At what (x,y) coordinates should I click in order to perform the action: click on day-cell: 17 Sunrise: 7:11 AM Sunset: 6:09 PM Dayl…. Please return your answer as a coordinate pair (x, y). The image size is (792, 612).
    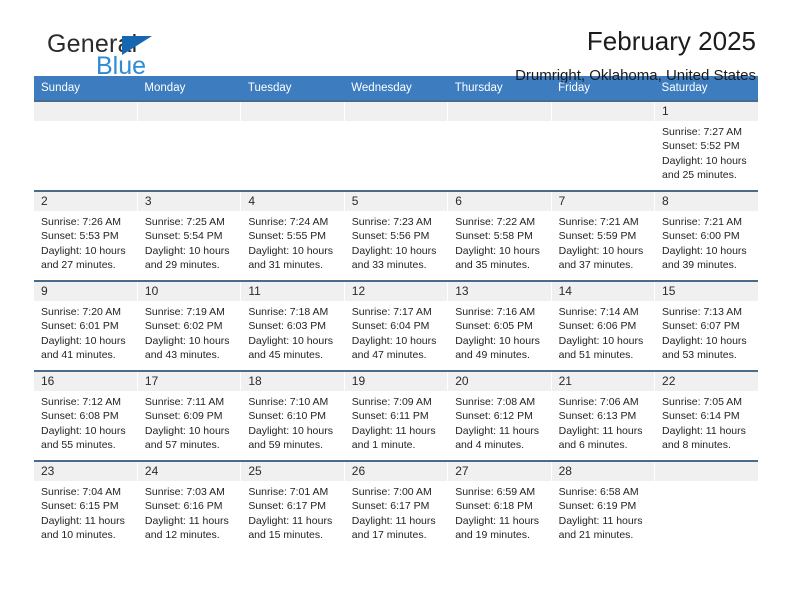
    Looking at the image, I should click on (189, 415).